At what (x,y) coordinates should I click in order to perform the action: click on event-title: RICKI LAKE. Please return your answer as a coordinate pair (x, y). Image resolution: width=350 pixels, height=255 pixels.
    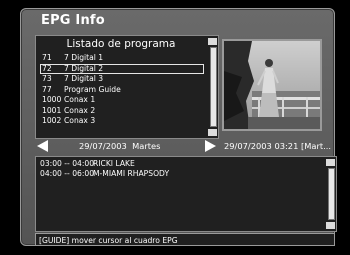
    Looking at the image, I should click on (114, 163).